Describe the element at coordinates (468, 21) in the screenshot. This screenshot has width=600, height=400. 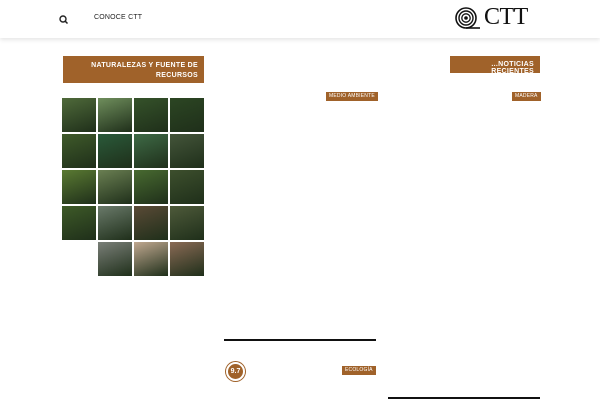
I see `logo-spiral-icon` at that location.